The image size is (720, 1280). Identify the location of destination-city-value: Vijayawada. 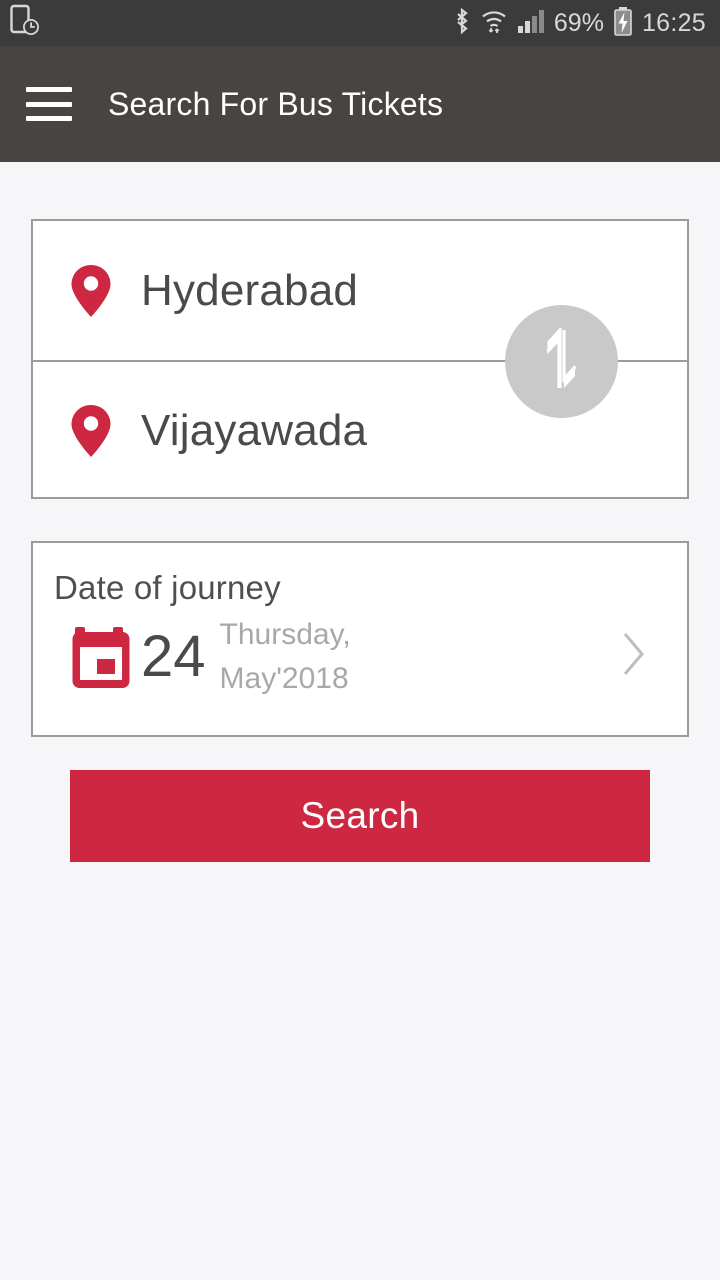
(254, 430).